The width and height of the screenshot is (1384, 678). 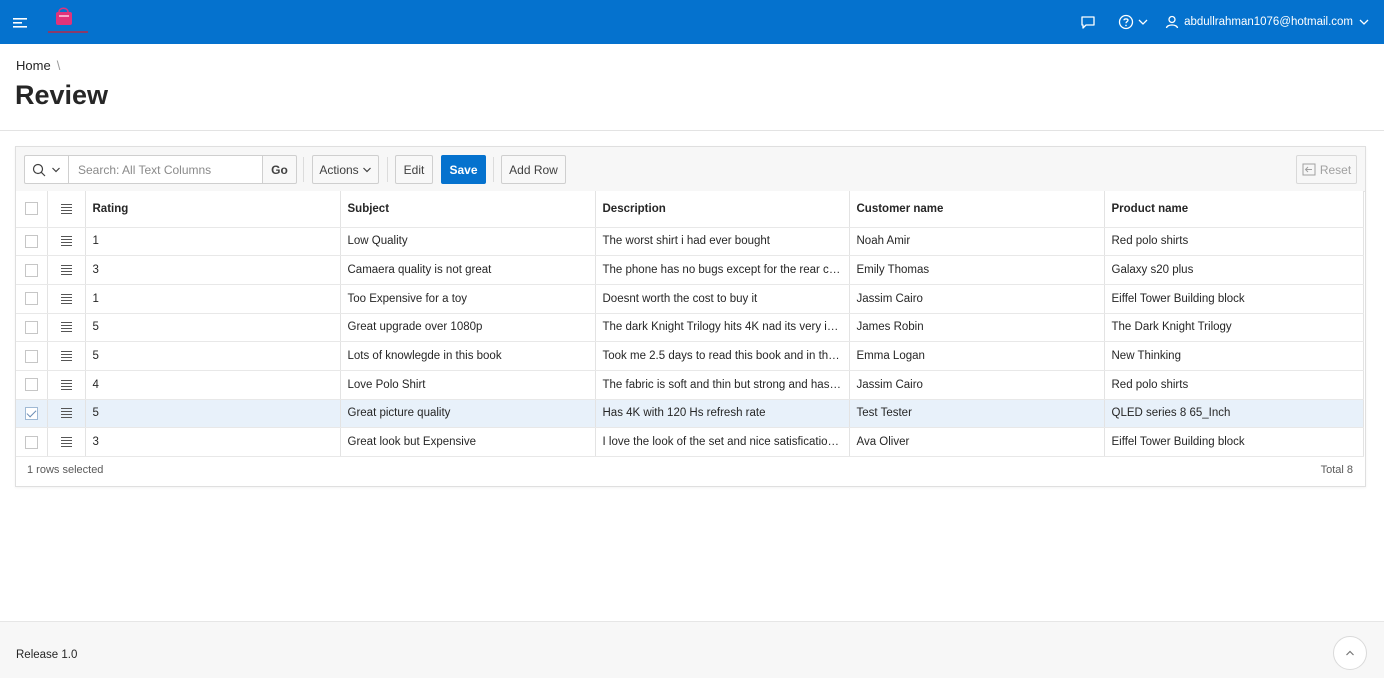 What do you see at coordinates (66, 209) in the screenshot?
I see `column-menu-icon` at bounding box center [66, 209].